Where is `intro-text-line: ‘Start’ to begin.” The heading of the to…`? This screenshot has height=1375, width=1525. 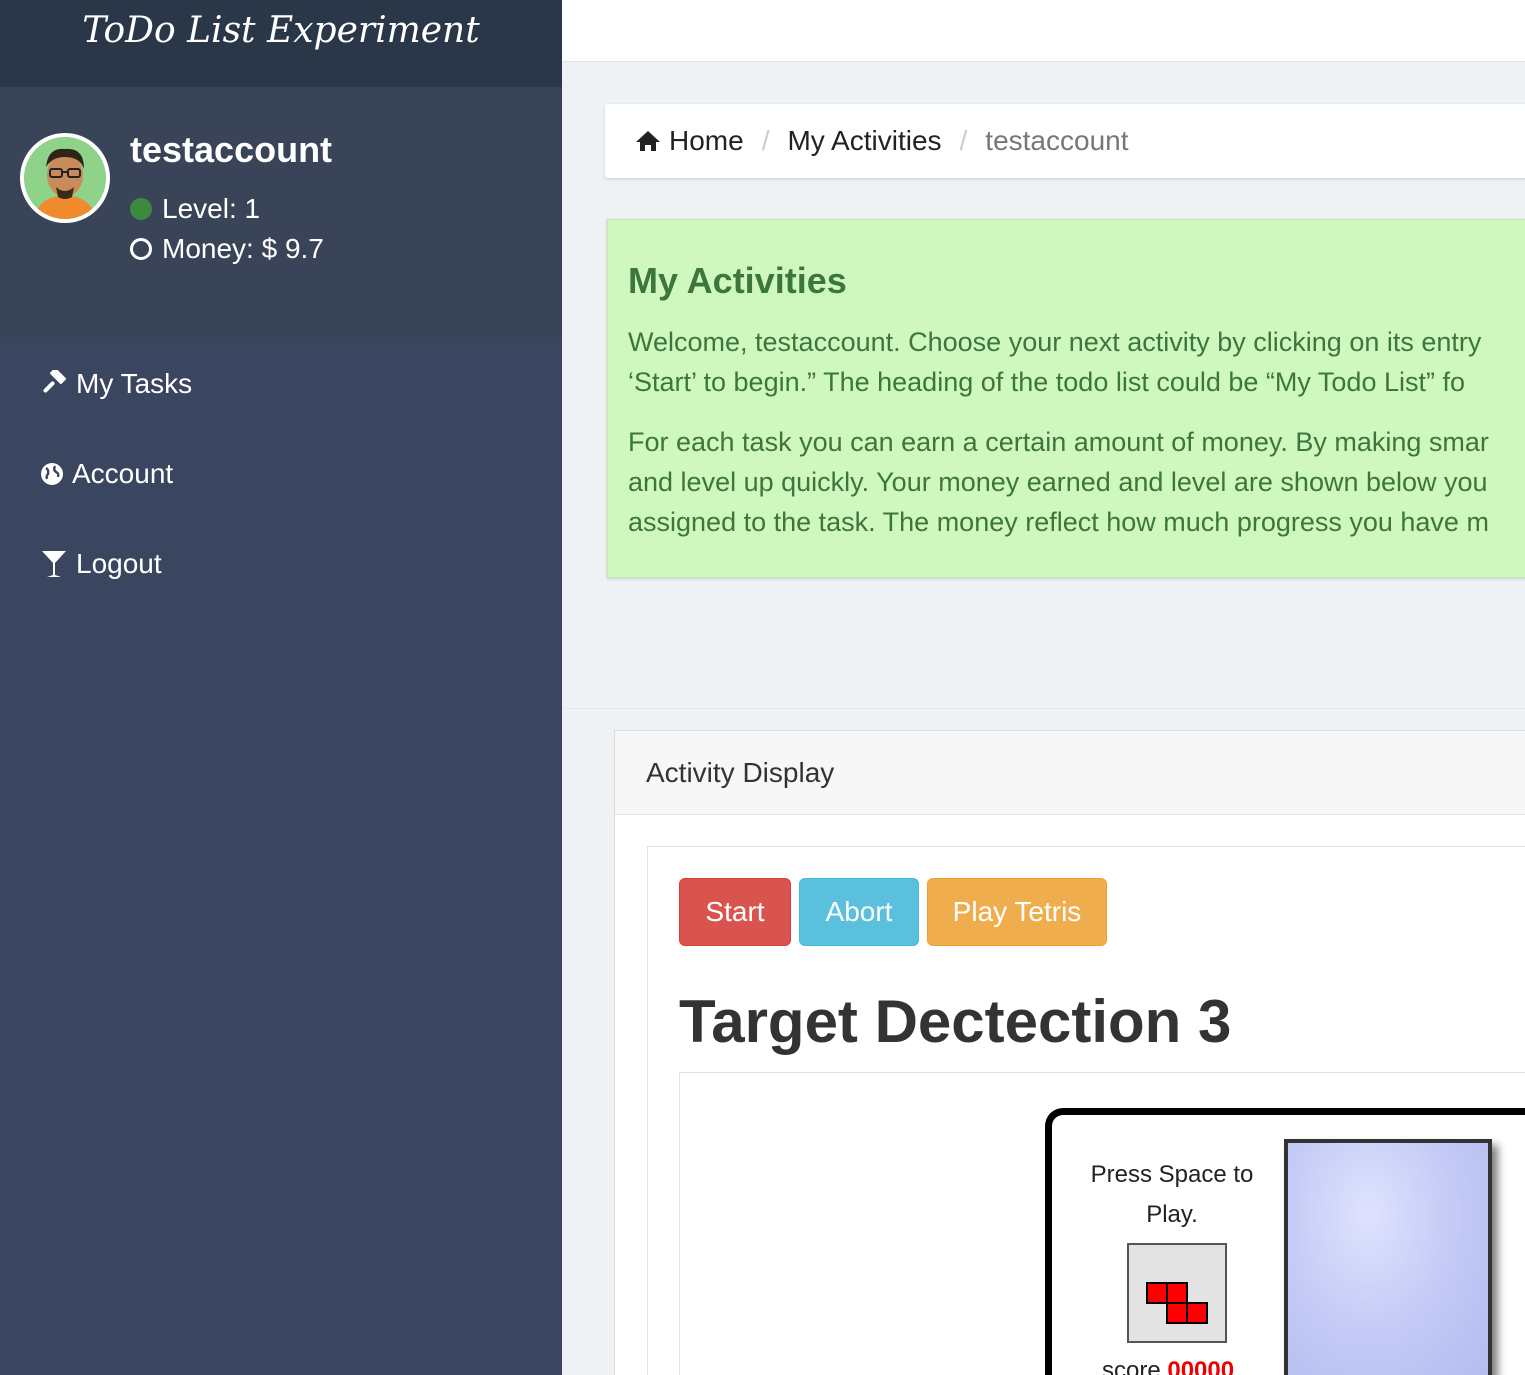
intro-text-line: ‘Start’ to begin.” The heading of the to… is located at coordinates (1046, 382).